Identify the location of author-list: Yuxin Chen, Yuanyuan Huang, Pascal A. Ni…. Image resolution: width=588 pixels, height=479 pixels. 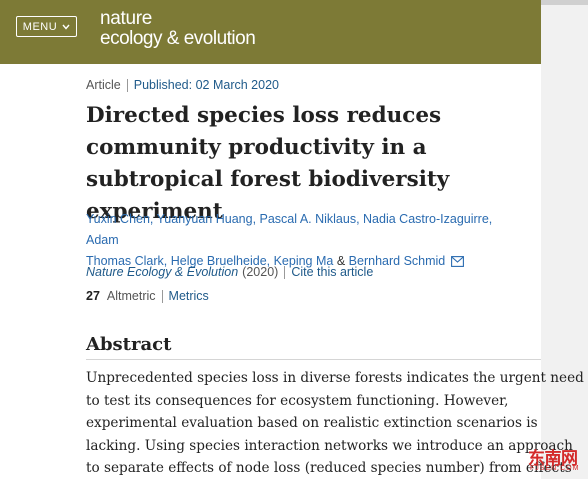
(306, 240).